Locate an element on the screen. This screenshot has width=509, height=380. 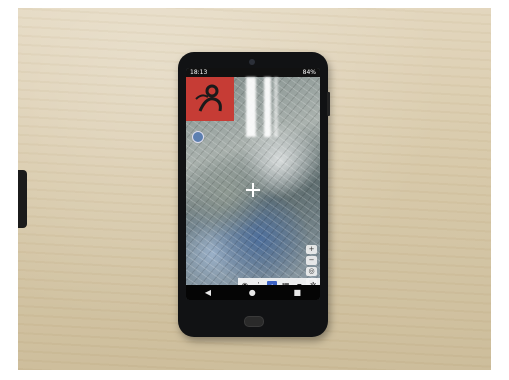
android-nav-bar: ◀ ● ■ is located at coordinates (253, 292).